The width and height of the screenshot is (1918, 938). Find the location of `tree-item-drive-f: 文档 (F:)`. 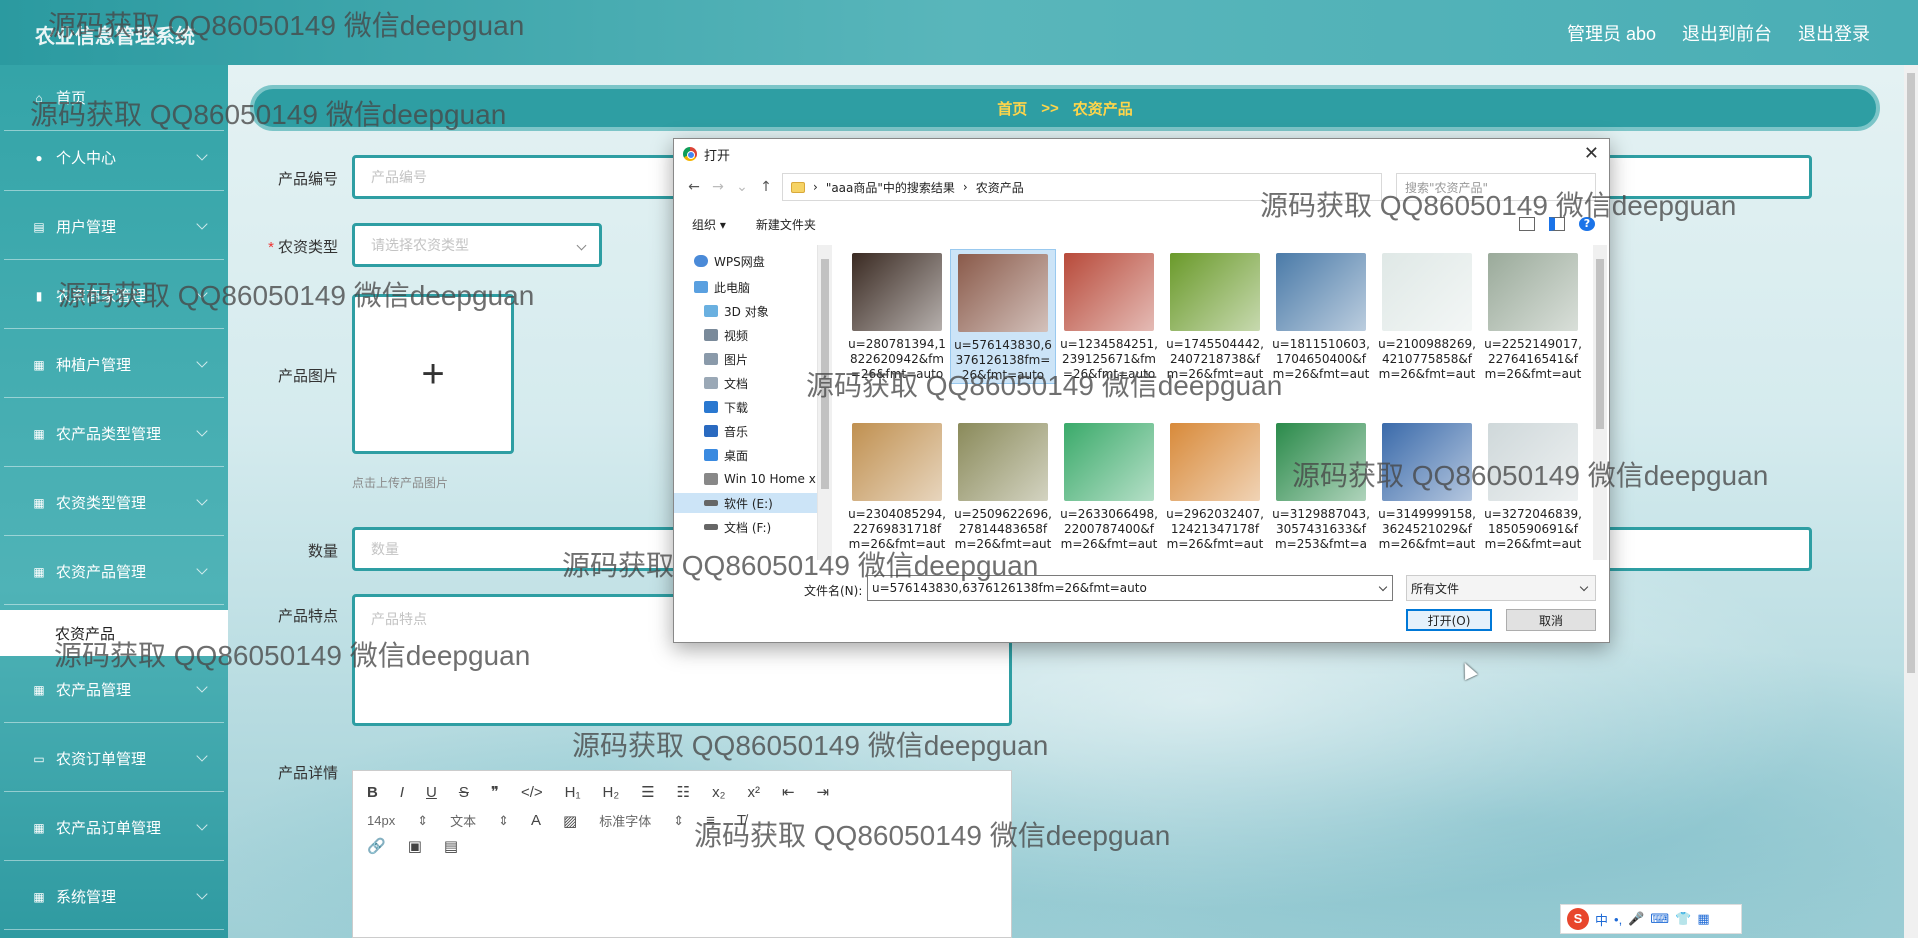

tree-item-drive-f: 文档 (F:) is located at coordinates (737, 527).